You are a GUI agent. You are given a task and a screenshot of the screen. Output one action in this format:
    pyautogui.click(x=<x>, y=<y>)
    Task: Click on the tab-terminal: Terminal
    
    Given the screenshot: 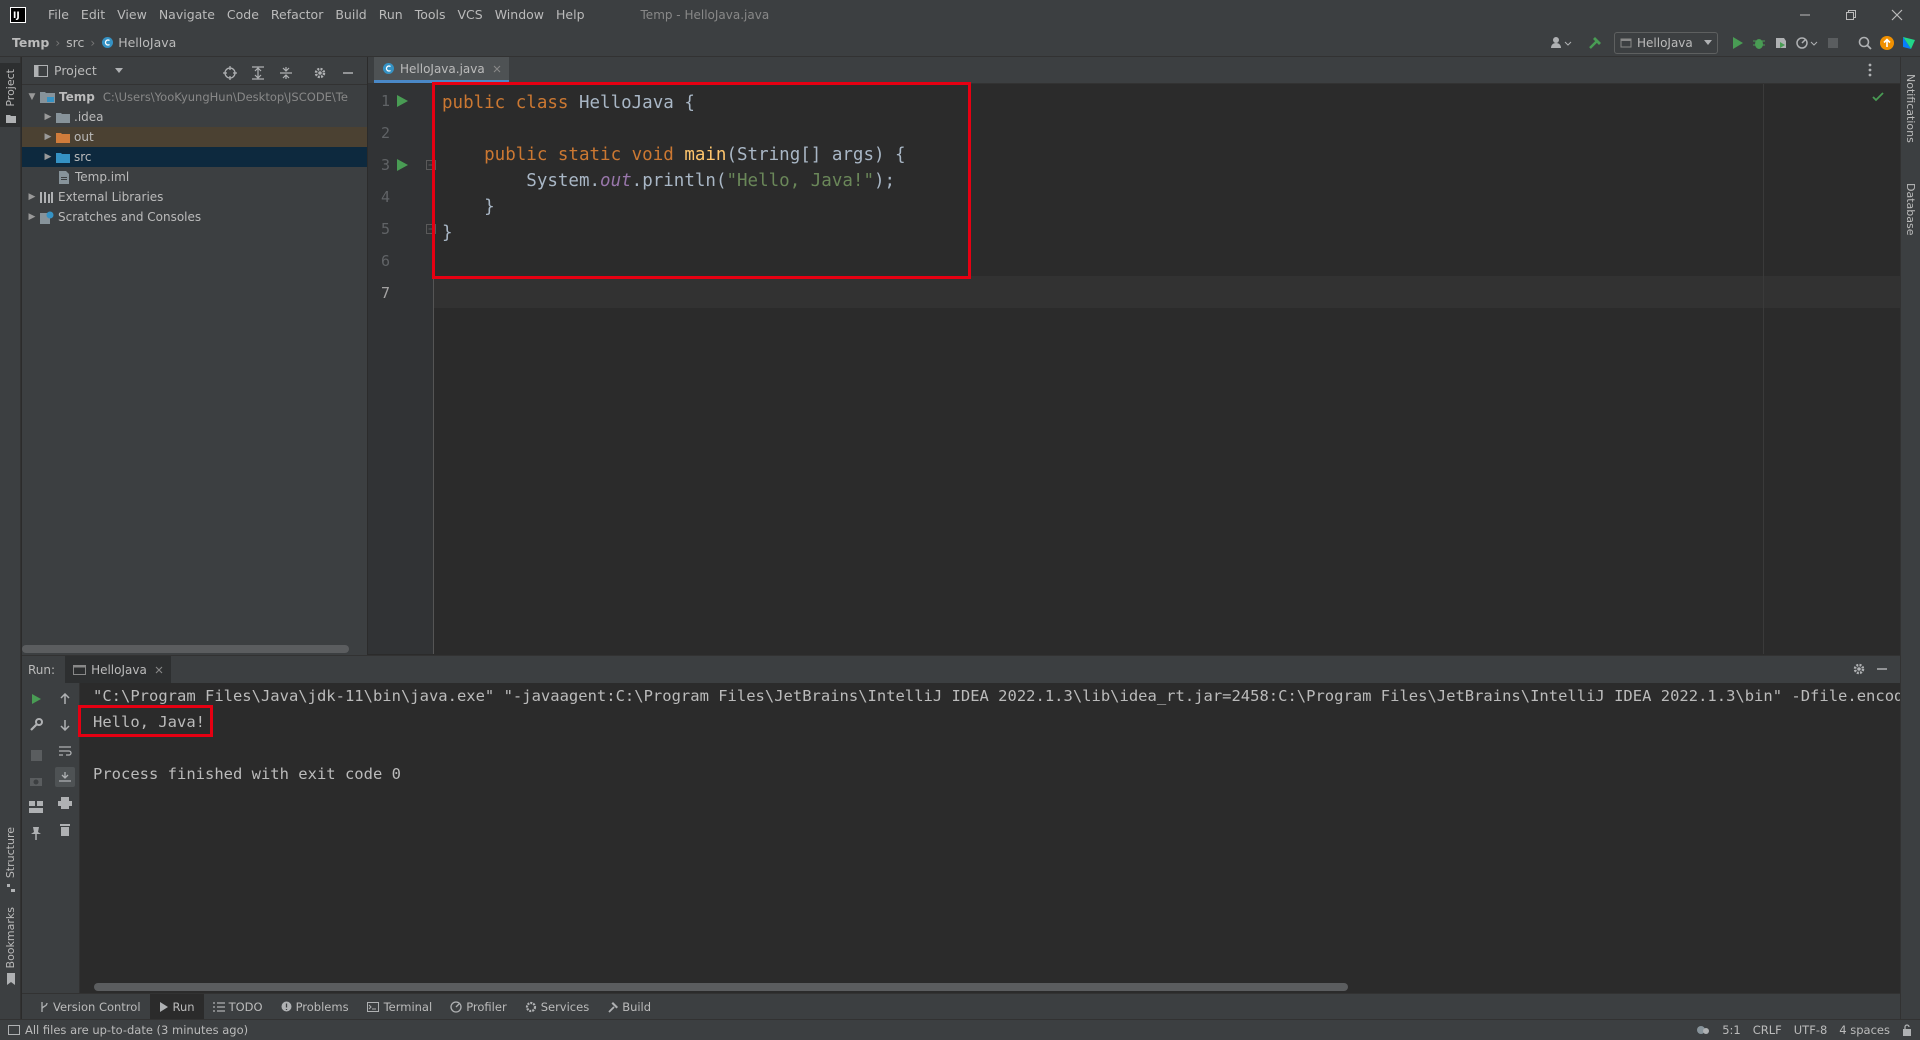 What is the action you would take?
    pyautogui.click(x=400, y=1007)
    